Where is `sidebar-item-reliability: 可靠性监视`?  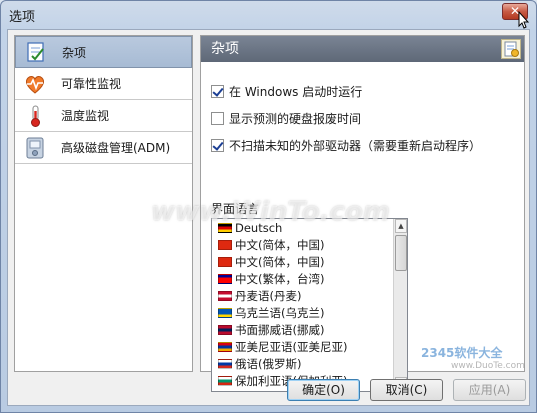
sidebar-item-reliability: 可靠性监视 is located at coordinates (103, 84).